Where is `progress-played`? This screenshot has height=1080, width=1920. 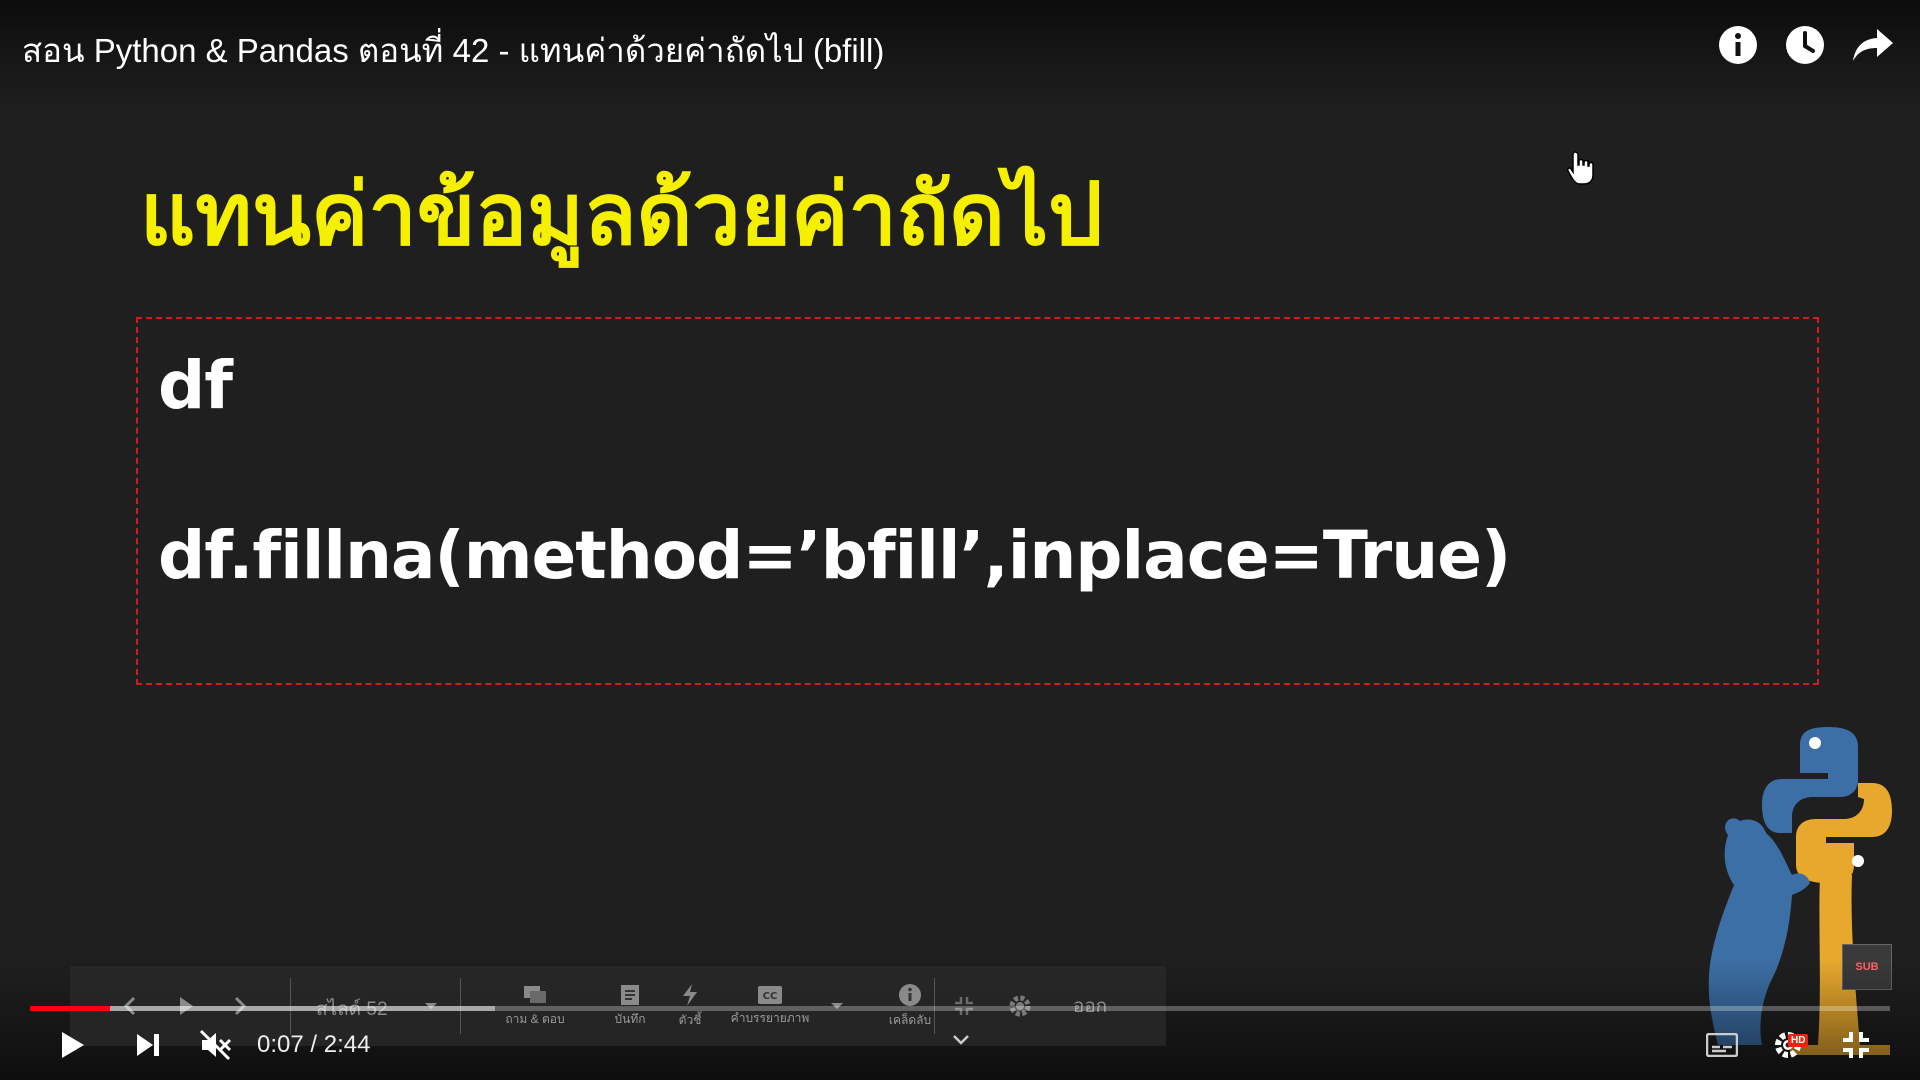 progress-played is located at coordinates (70, 1008).